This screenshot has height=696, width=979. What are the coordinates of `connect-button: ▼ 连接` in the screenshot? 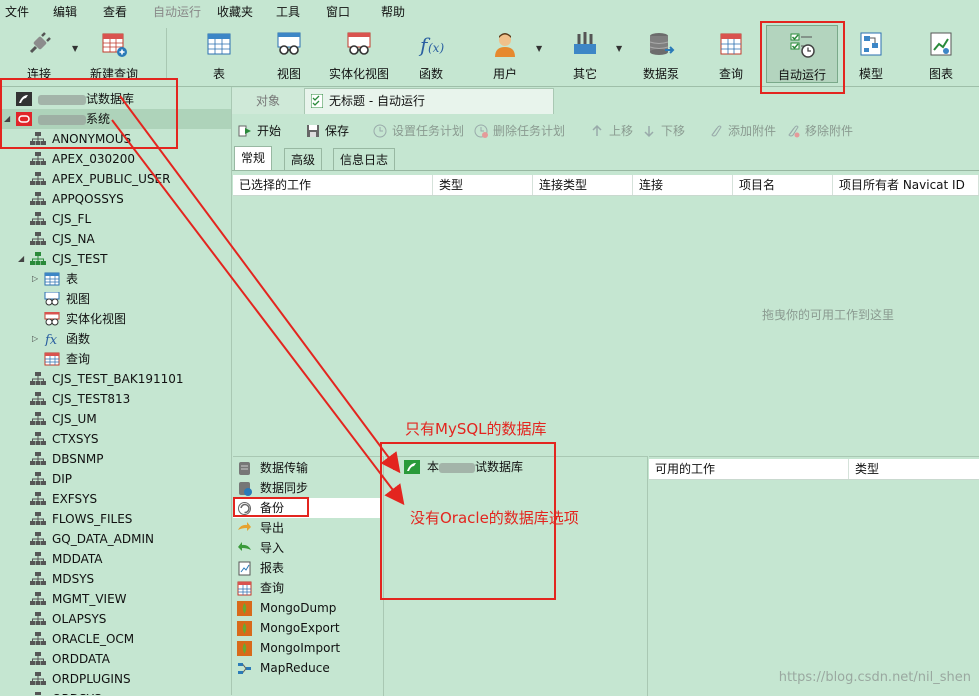 It's located at (44, 53).